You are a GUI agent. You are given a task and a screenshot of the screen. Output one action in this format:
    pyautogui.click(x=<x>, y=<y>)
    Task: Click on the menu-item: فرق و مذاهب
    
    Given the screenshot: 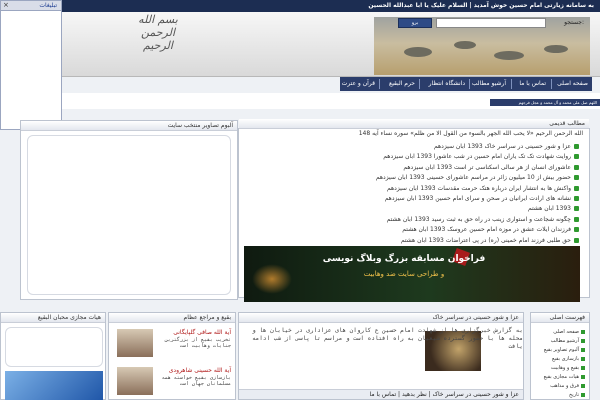 What is the action you would take?
    pyautogui.click(x=558, y=387)
    